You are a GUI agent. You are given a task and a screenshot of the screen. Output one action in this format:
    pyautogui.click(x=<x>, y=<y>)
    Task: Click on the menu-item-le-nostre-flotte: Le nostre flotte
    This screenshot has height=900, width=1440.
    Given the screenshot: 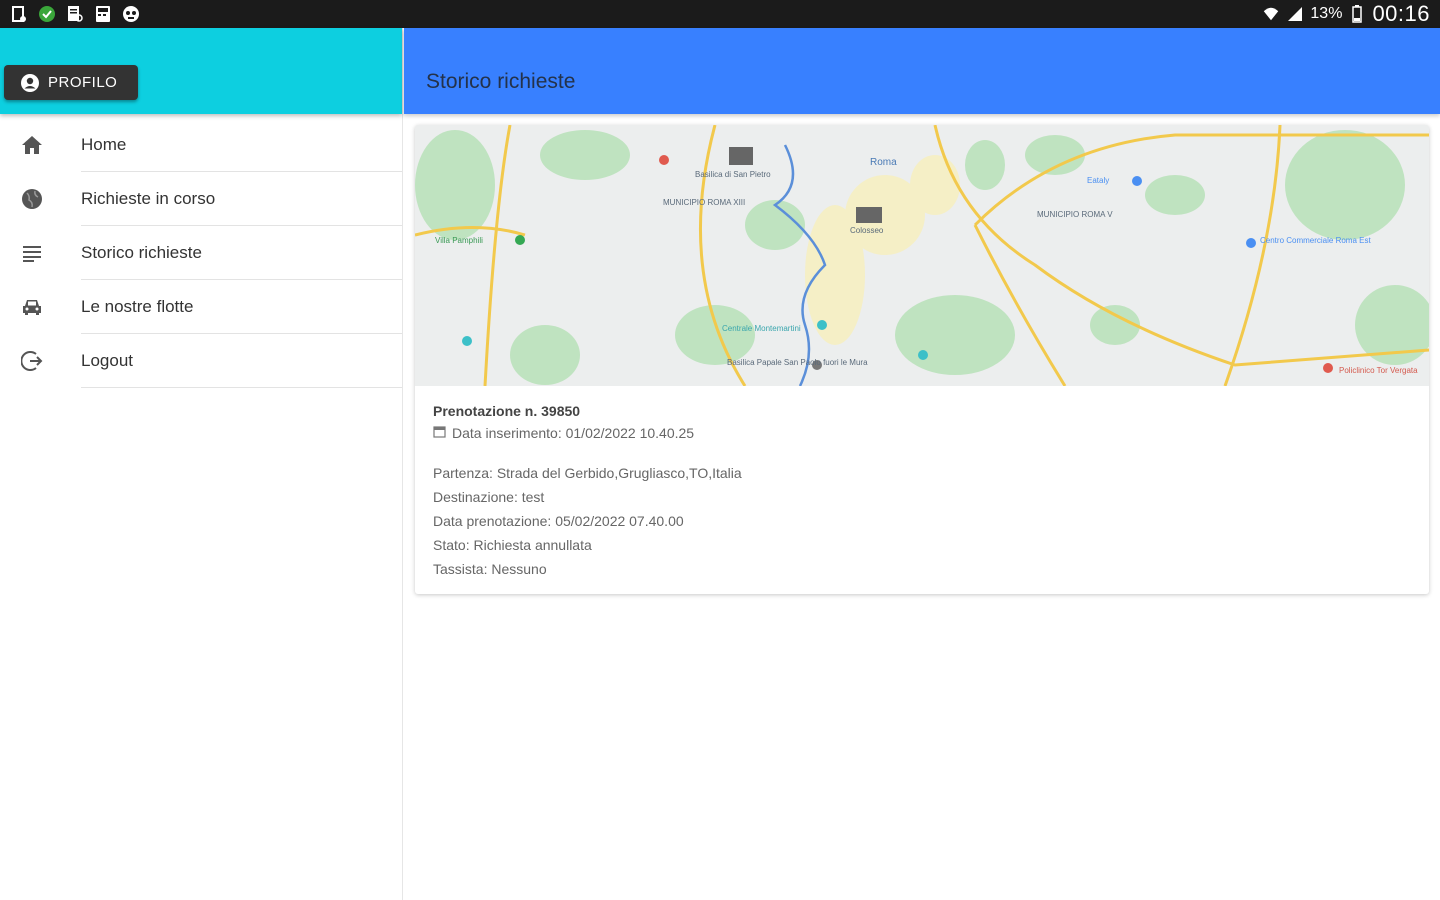 What is the action you would take?
    pyautogui.click(x=201, y=307)
    